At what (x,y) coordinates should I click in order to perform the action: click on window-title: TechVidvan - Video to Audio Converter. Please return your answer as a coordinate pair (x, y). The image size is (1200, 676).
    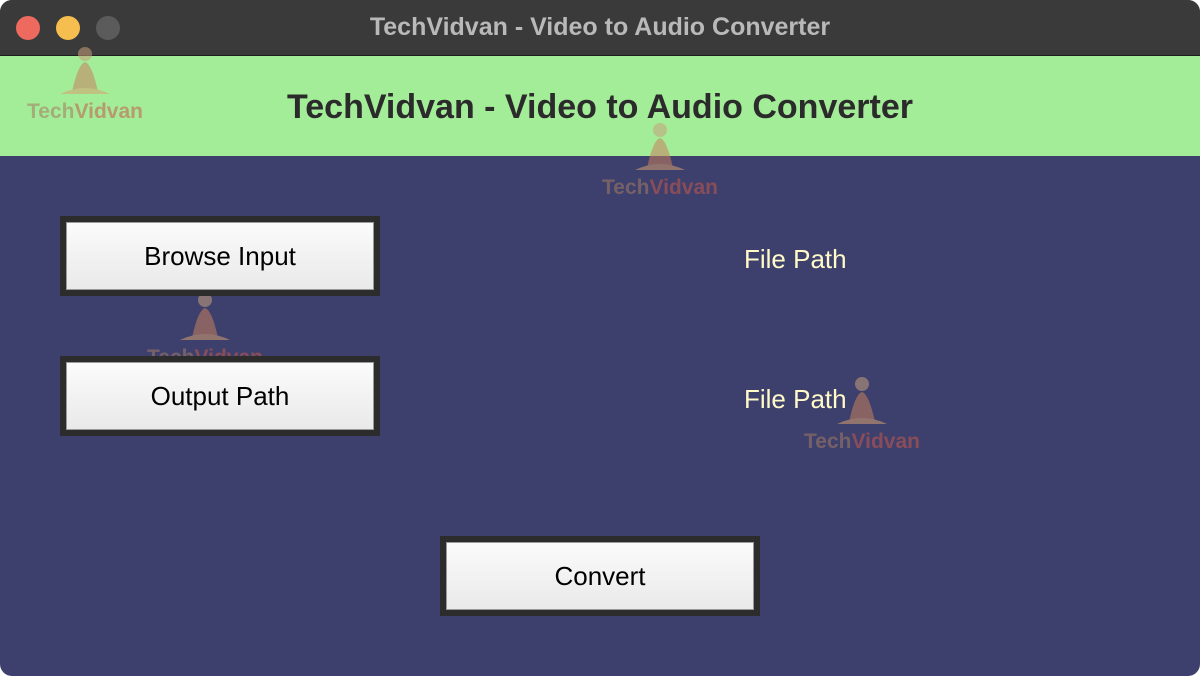
    Looking at the image, I should click on (600, 27).